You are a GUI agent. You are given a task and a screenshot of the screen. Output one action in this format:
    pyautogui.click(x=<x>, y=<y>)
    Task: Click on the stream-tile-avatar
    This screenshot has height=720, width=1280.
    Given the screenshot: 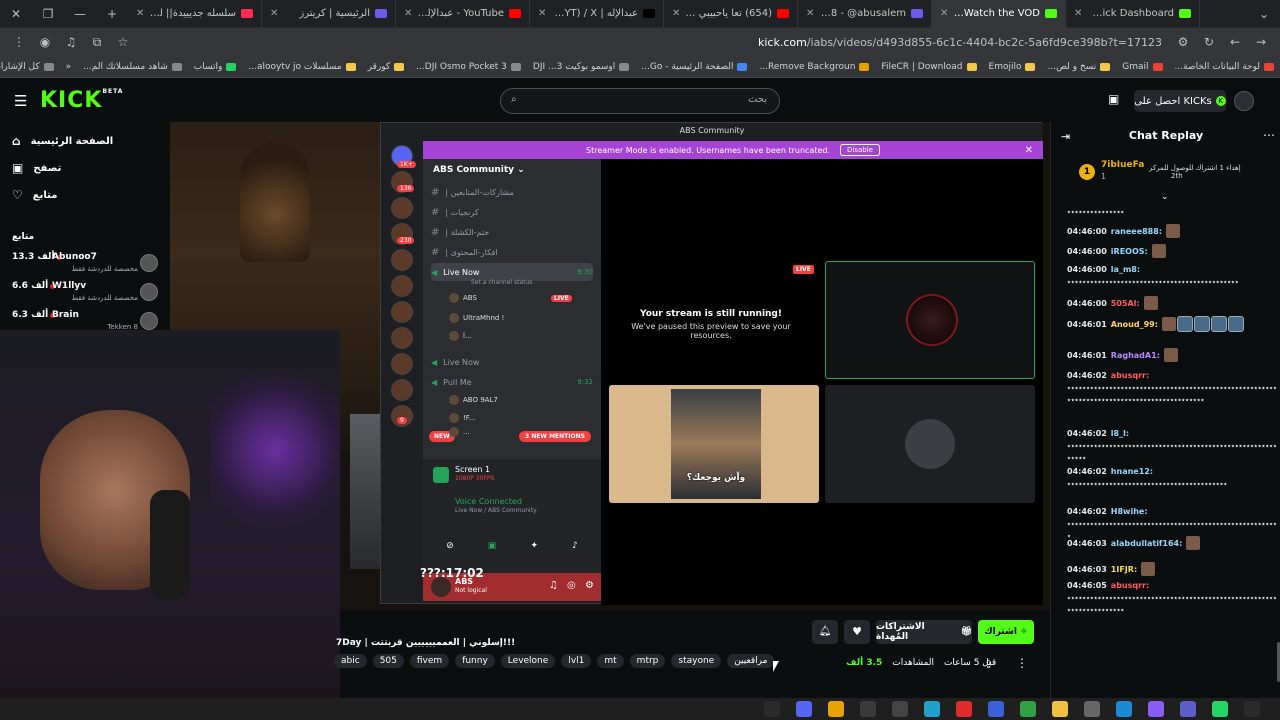 What is the action you would take?
    pyautogui.click(x=930, y=444)
    